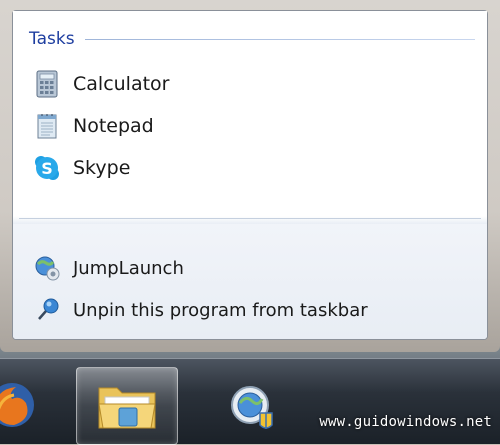  I want to click on skype-icon: S, so click(47, 168).